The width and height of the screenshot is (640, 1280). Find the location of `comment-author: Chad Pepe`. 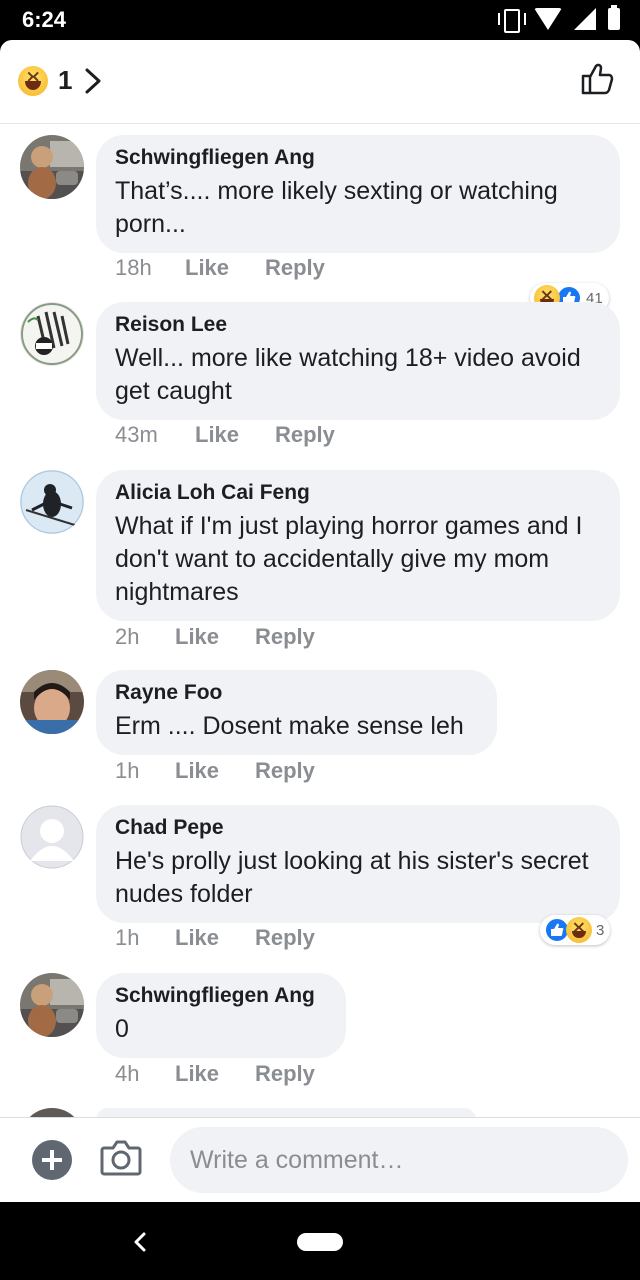

comment-author: Chad Pepe is located at coordinates (358, 828).